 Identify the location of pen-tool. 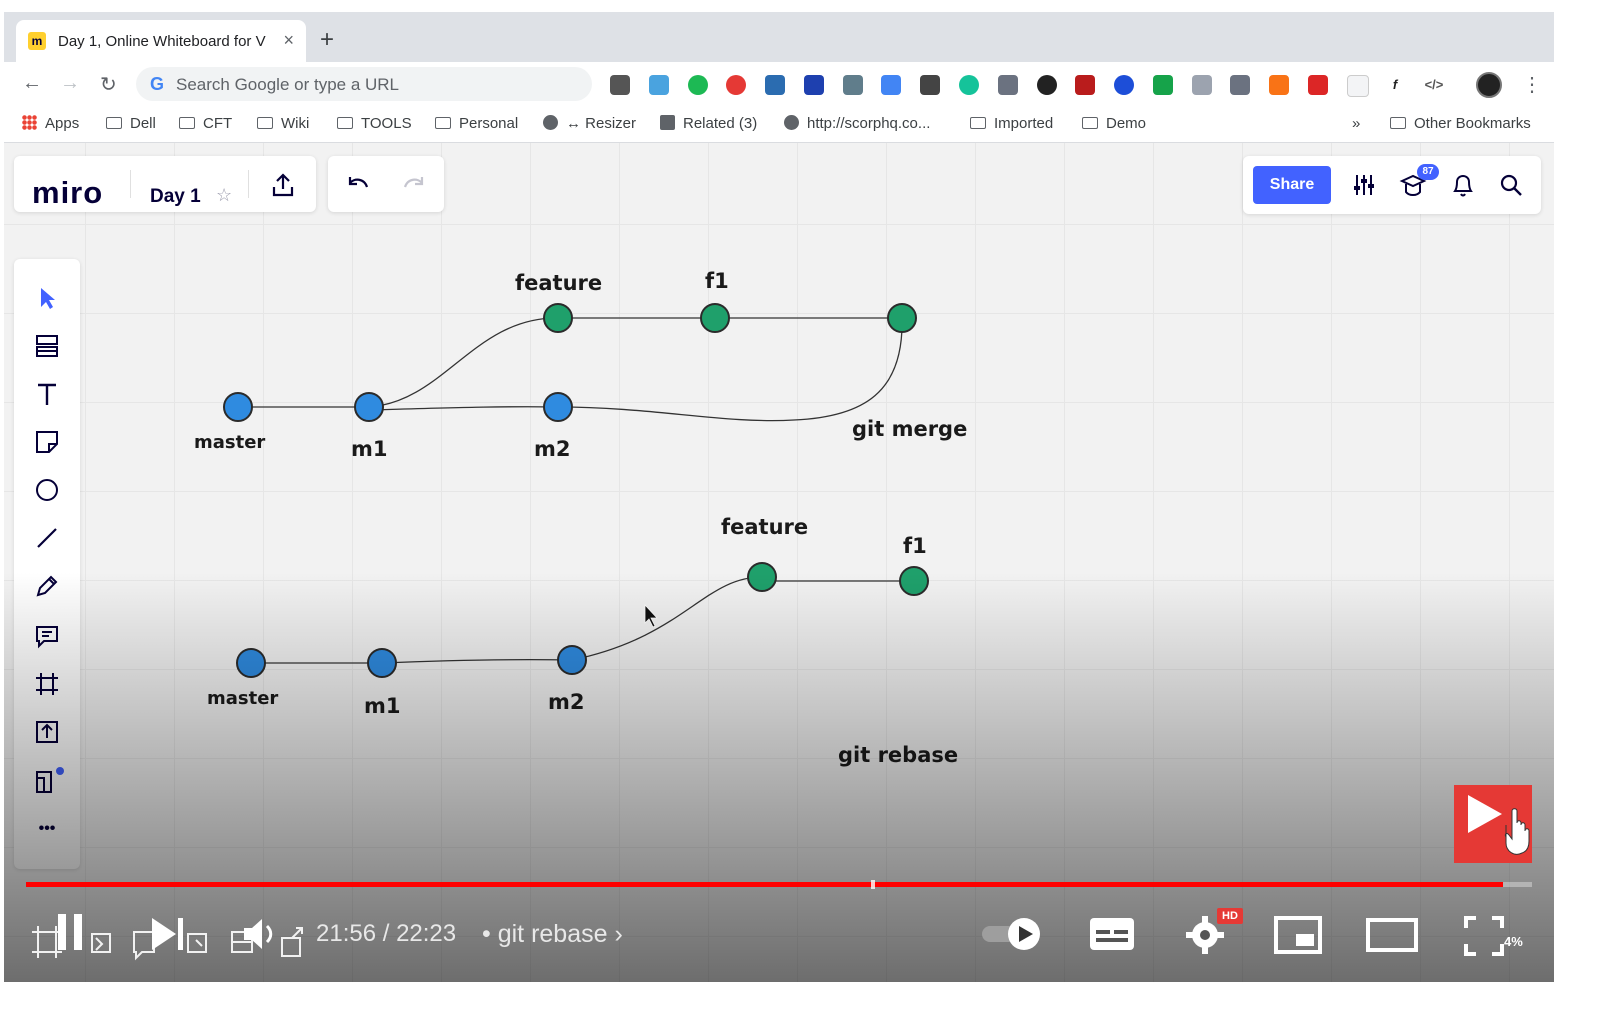
(47, 585).